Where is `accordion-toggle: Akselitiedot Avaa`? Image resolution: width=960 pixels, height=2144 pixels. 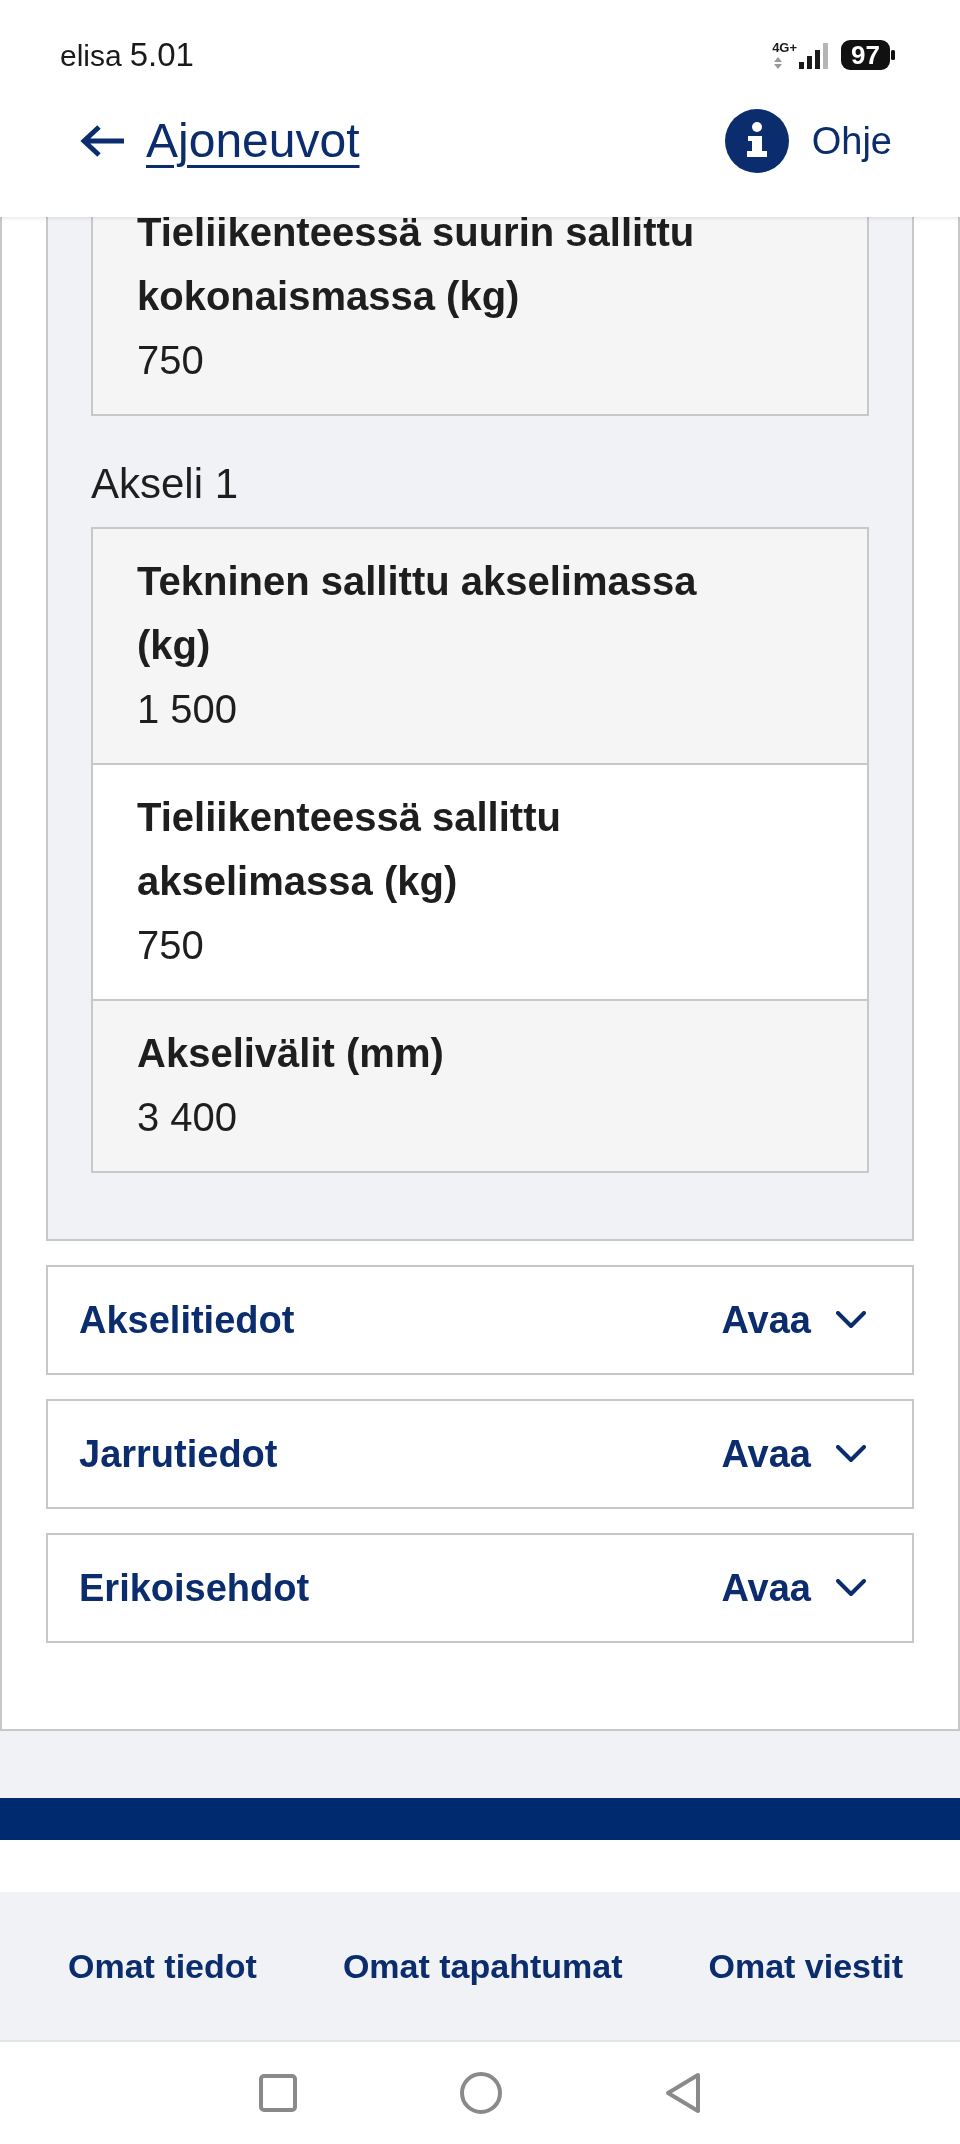
accordion-toggle: Akselitiedot Avaa is located at coordinates (480, 1320).